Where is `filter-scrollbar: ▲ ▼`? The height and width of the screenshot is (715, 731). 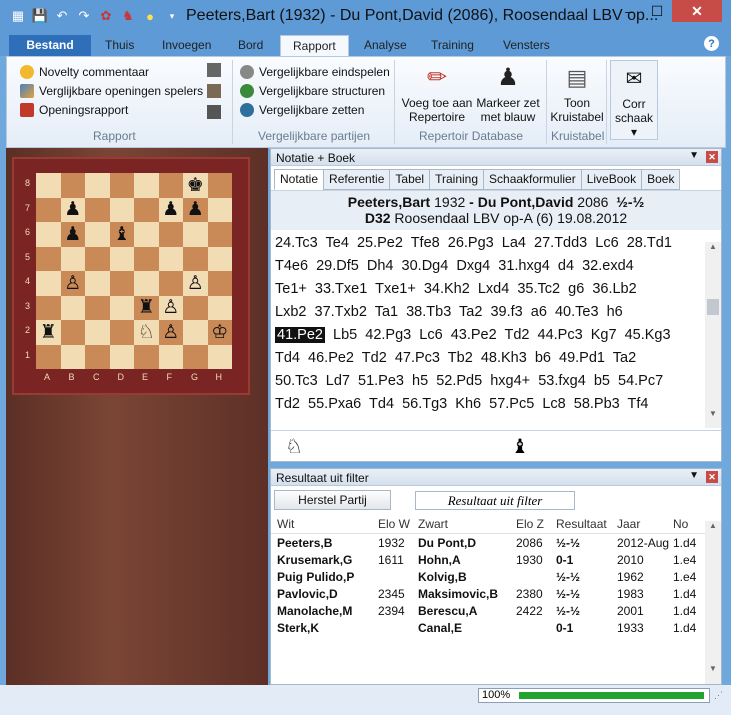 filter-scrollbar: ▲ ▼ is located at coordinates (713, 602).